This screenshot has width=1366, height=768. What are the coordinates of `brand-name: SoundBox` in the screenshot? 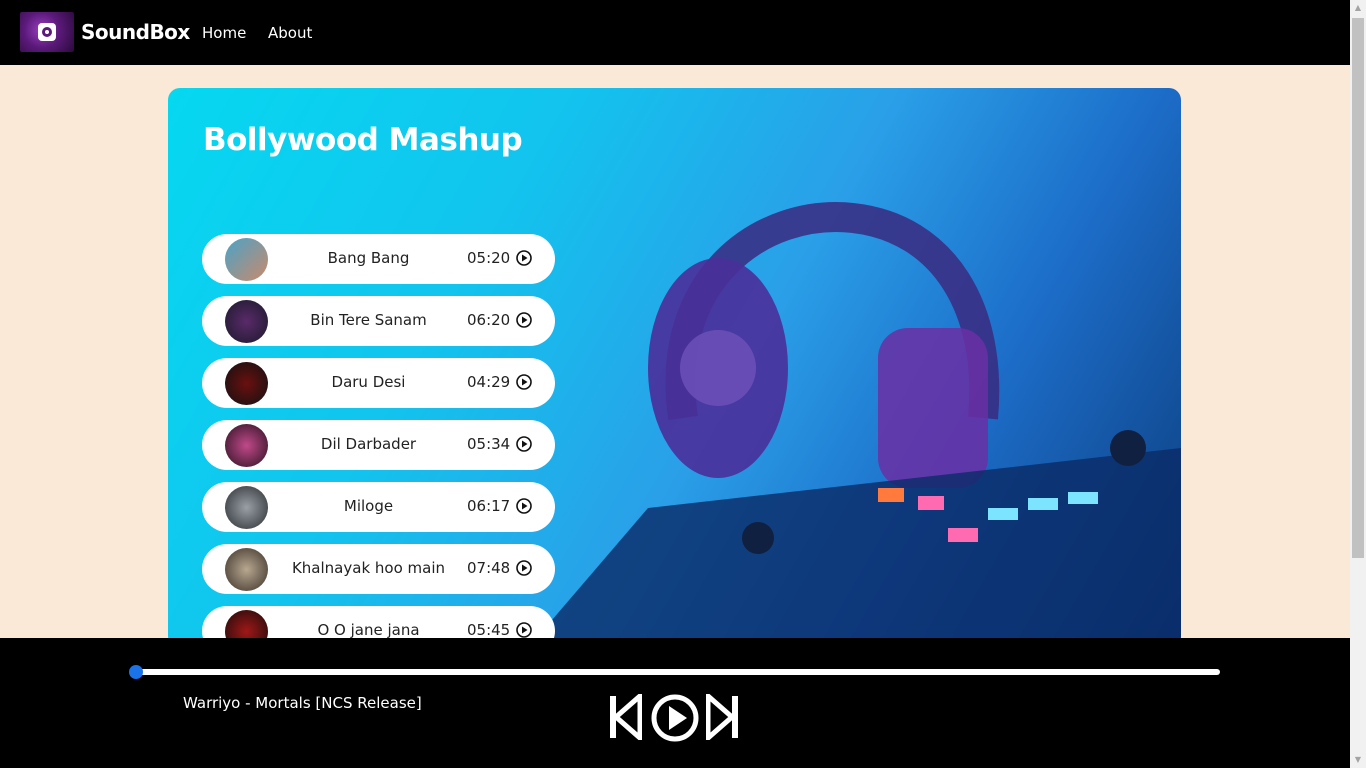 It's located at (135, 32).